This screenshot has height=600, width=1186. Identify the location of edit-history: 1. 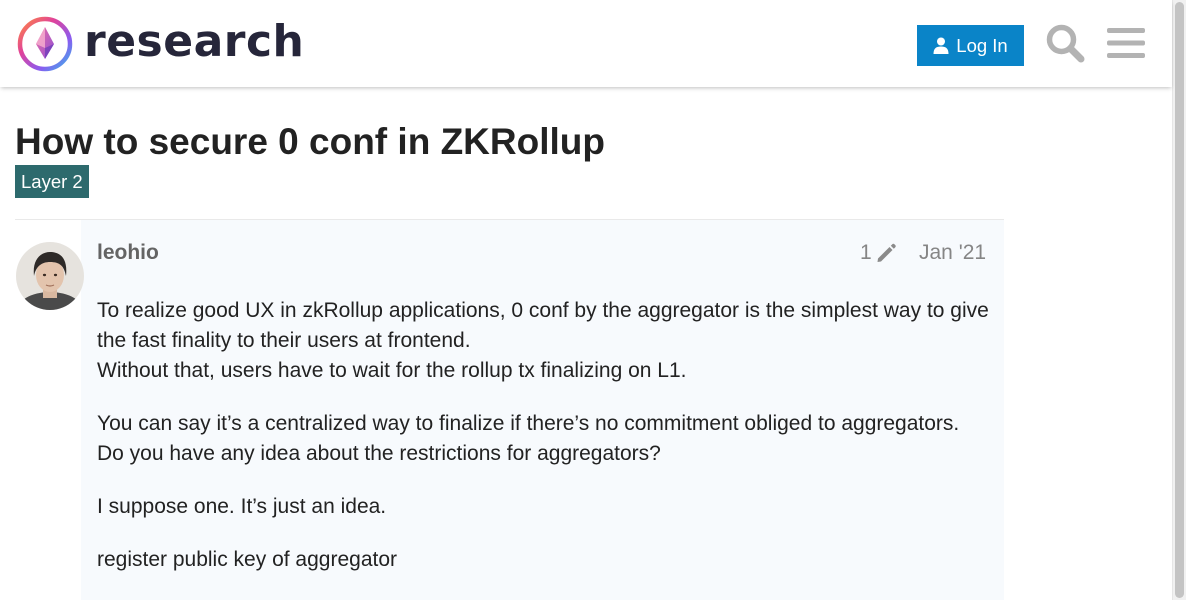
(878, 253).